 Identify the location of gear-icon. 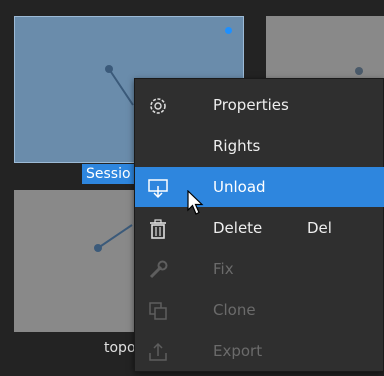
(158, 106).